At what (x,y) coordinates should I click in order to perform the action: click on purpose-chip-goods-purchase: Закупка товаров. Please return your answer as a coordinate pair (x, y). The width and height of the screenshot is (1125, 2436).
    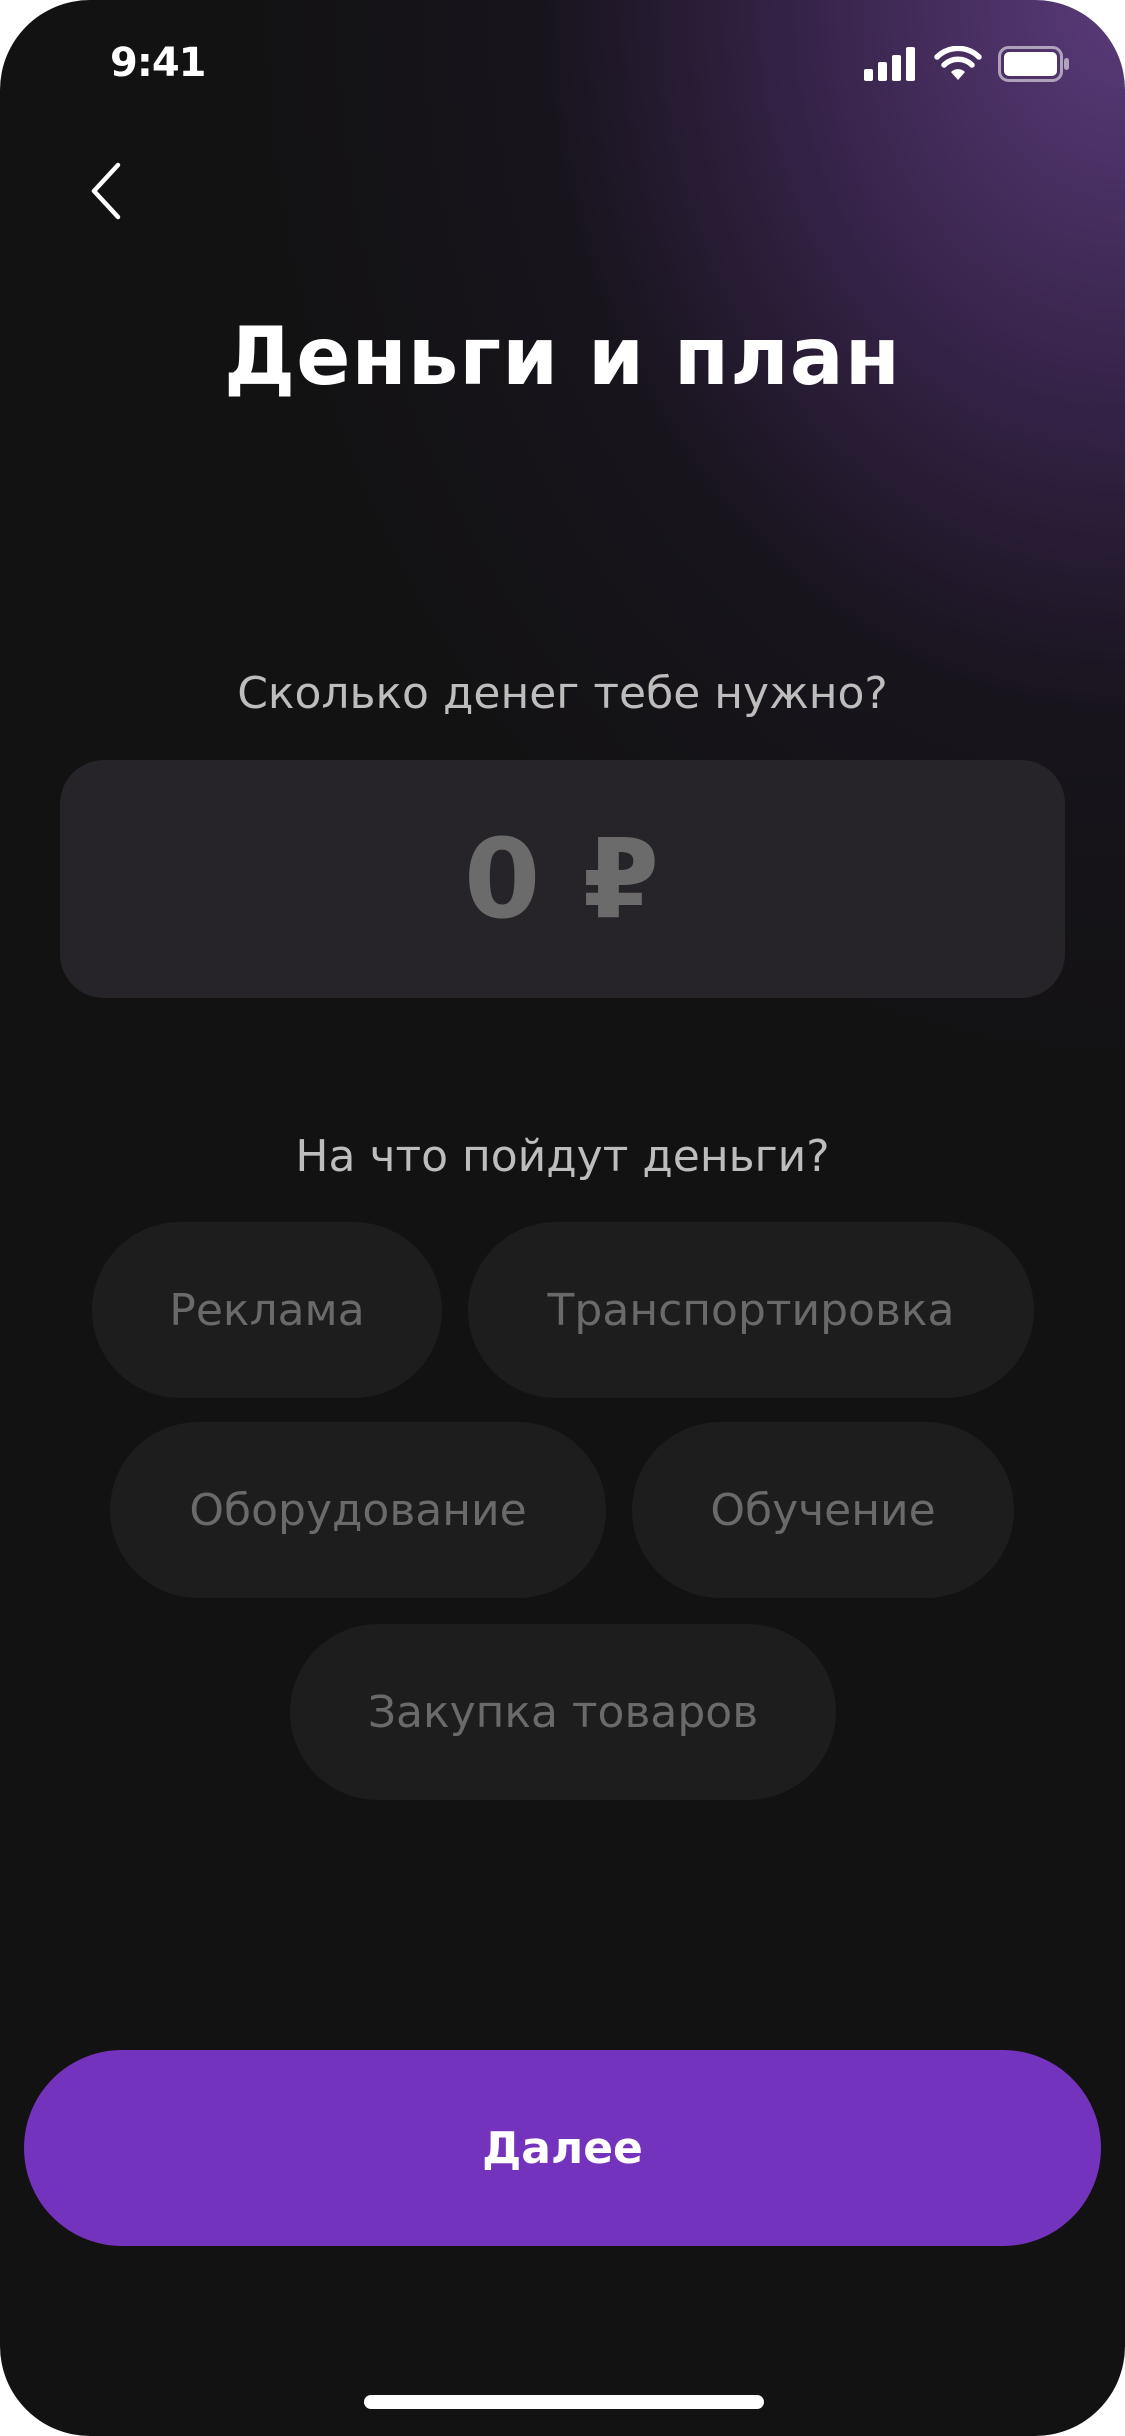
    Looking at the image, I should click on (563, 1712).